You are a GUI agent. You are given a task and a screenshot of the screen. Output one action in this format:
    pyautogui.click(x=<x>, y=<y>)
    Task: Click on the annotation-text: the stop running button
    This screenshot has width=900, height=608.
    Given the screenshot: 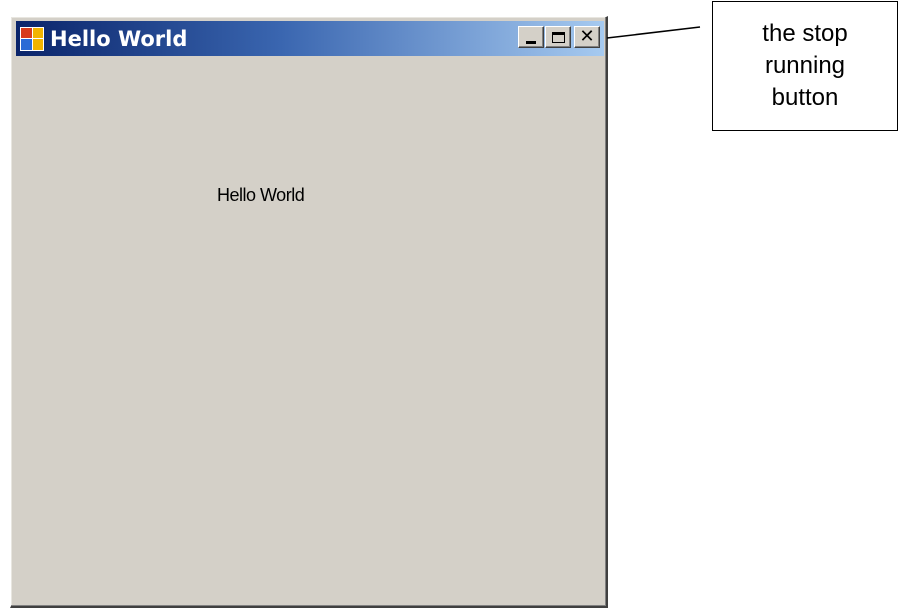 What is the action you would take?
    pyautogui.click(x=805, y=65)
    